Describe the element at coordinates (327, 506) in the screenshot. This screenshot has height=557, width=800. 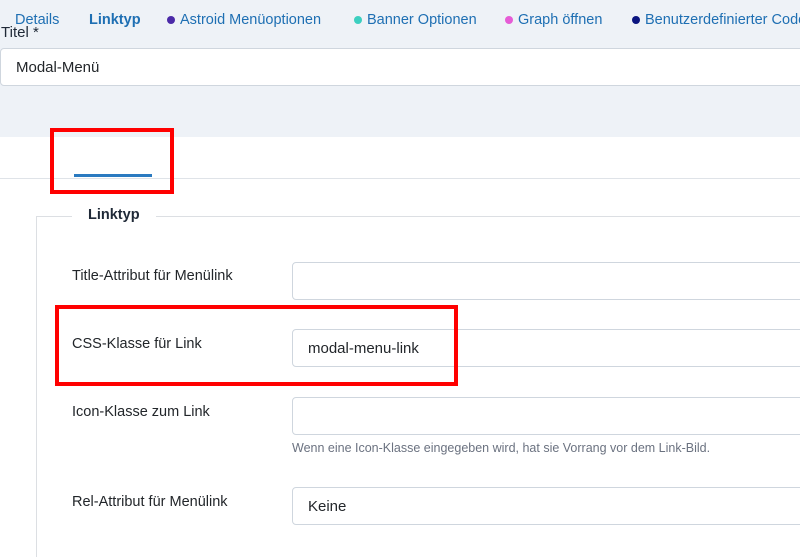
I see `rel-attribute-value: Keine` at that location.